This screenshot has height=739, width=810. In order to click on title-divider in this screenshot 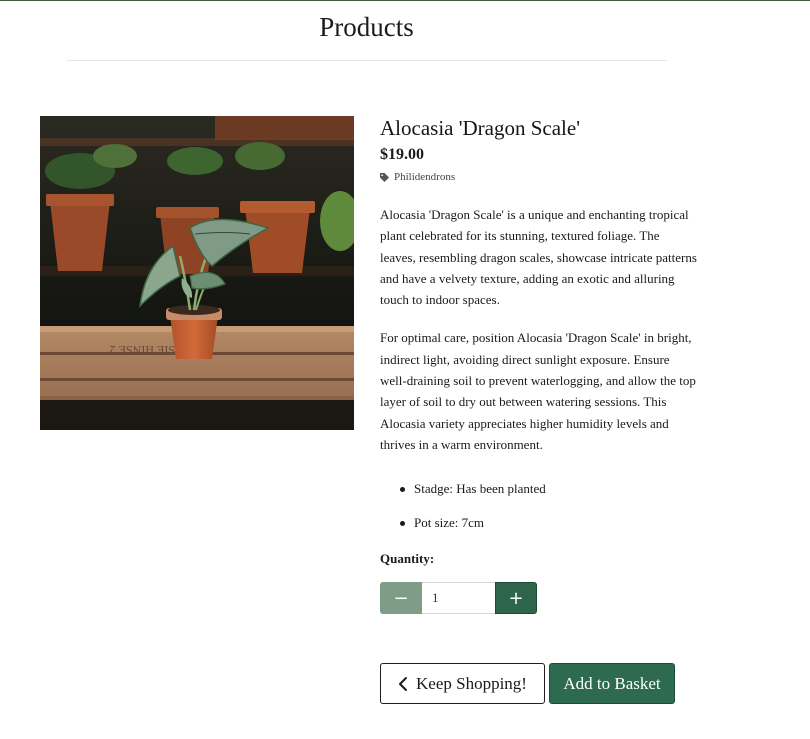, I will do `click(367, 60)`.